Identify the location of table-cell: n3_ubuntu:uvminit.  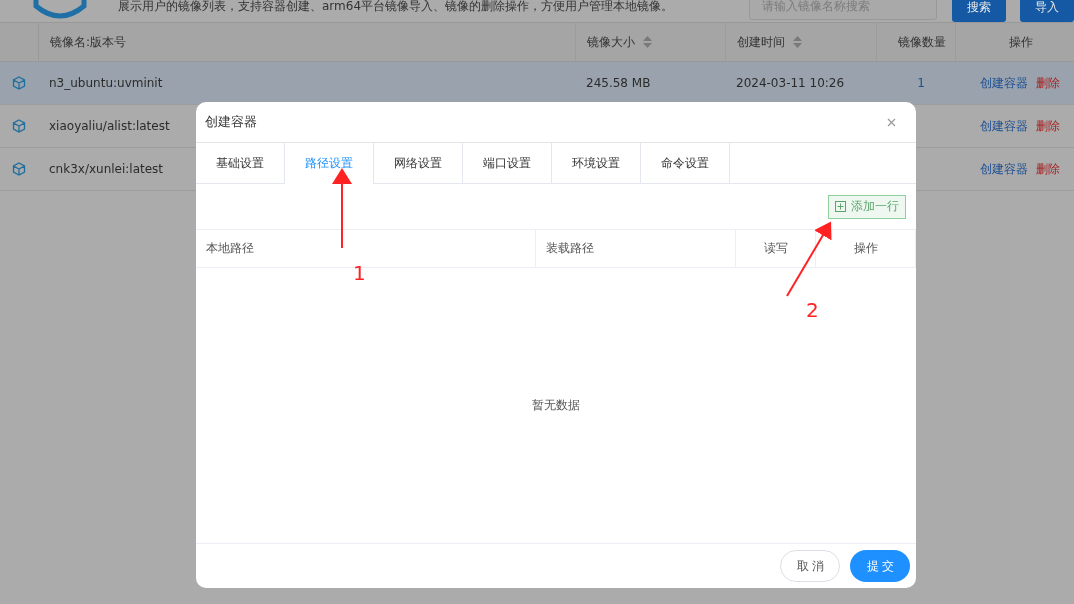
(106, 83).